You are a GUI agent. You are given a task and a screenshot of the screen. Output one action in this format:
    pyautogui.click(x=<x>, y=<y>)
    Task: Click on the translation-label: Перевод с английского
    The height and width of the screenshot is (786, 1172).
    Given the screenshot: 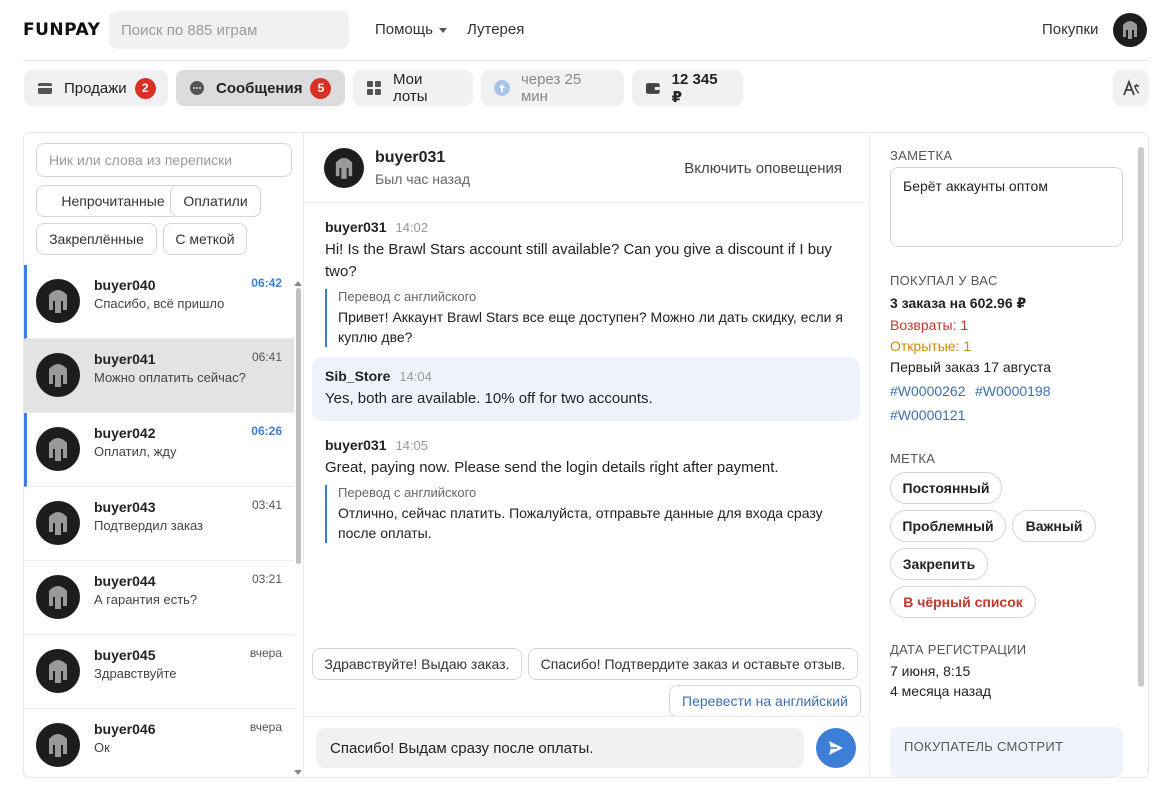 What is the action you would take?
    pyautogui.click(x=407, y=296)
    